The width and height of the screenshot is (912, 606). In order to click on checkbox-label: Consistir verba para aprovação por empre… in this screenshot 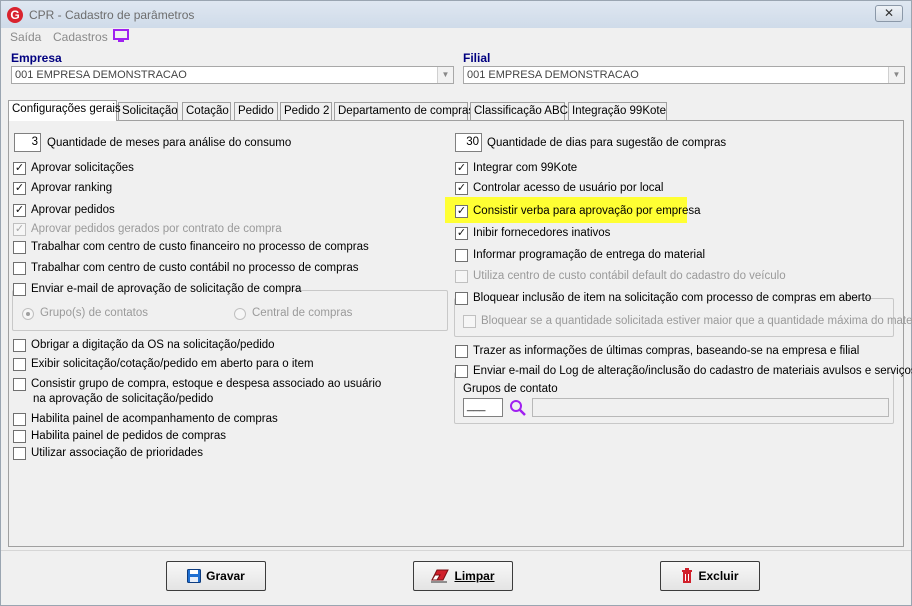, I will do `click(587, 211)`.